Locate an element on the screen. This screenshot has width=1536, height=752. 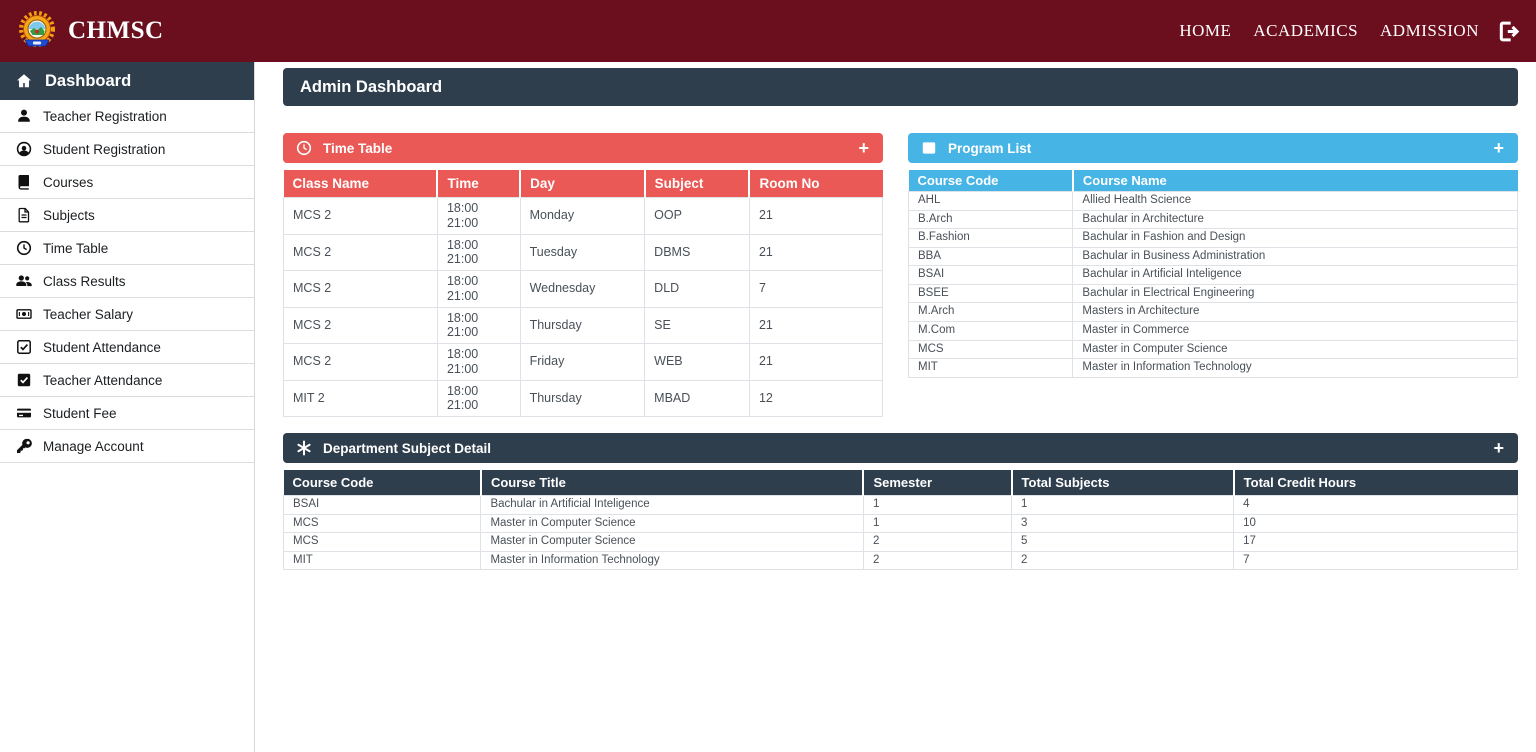
list-icon is located at coordinates (928, 148).